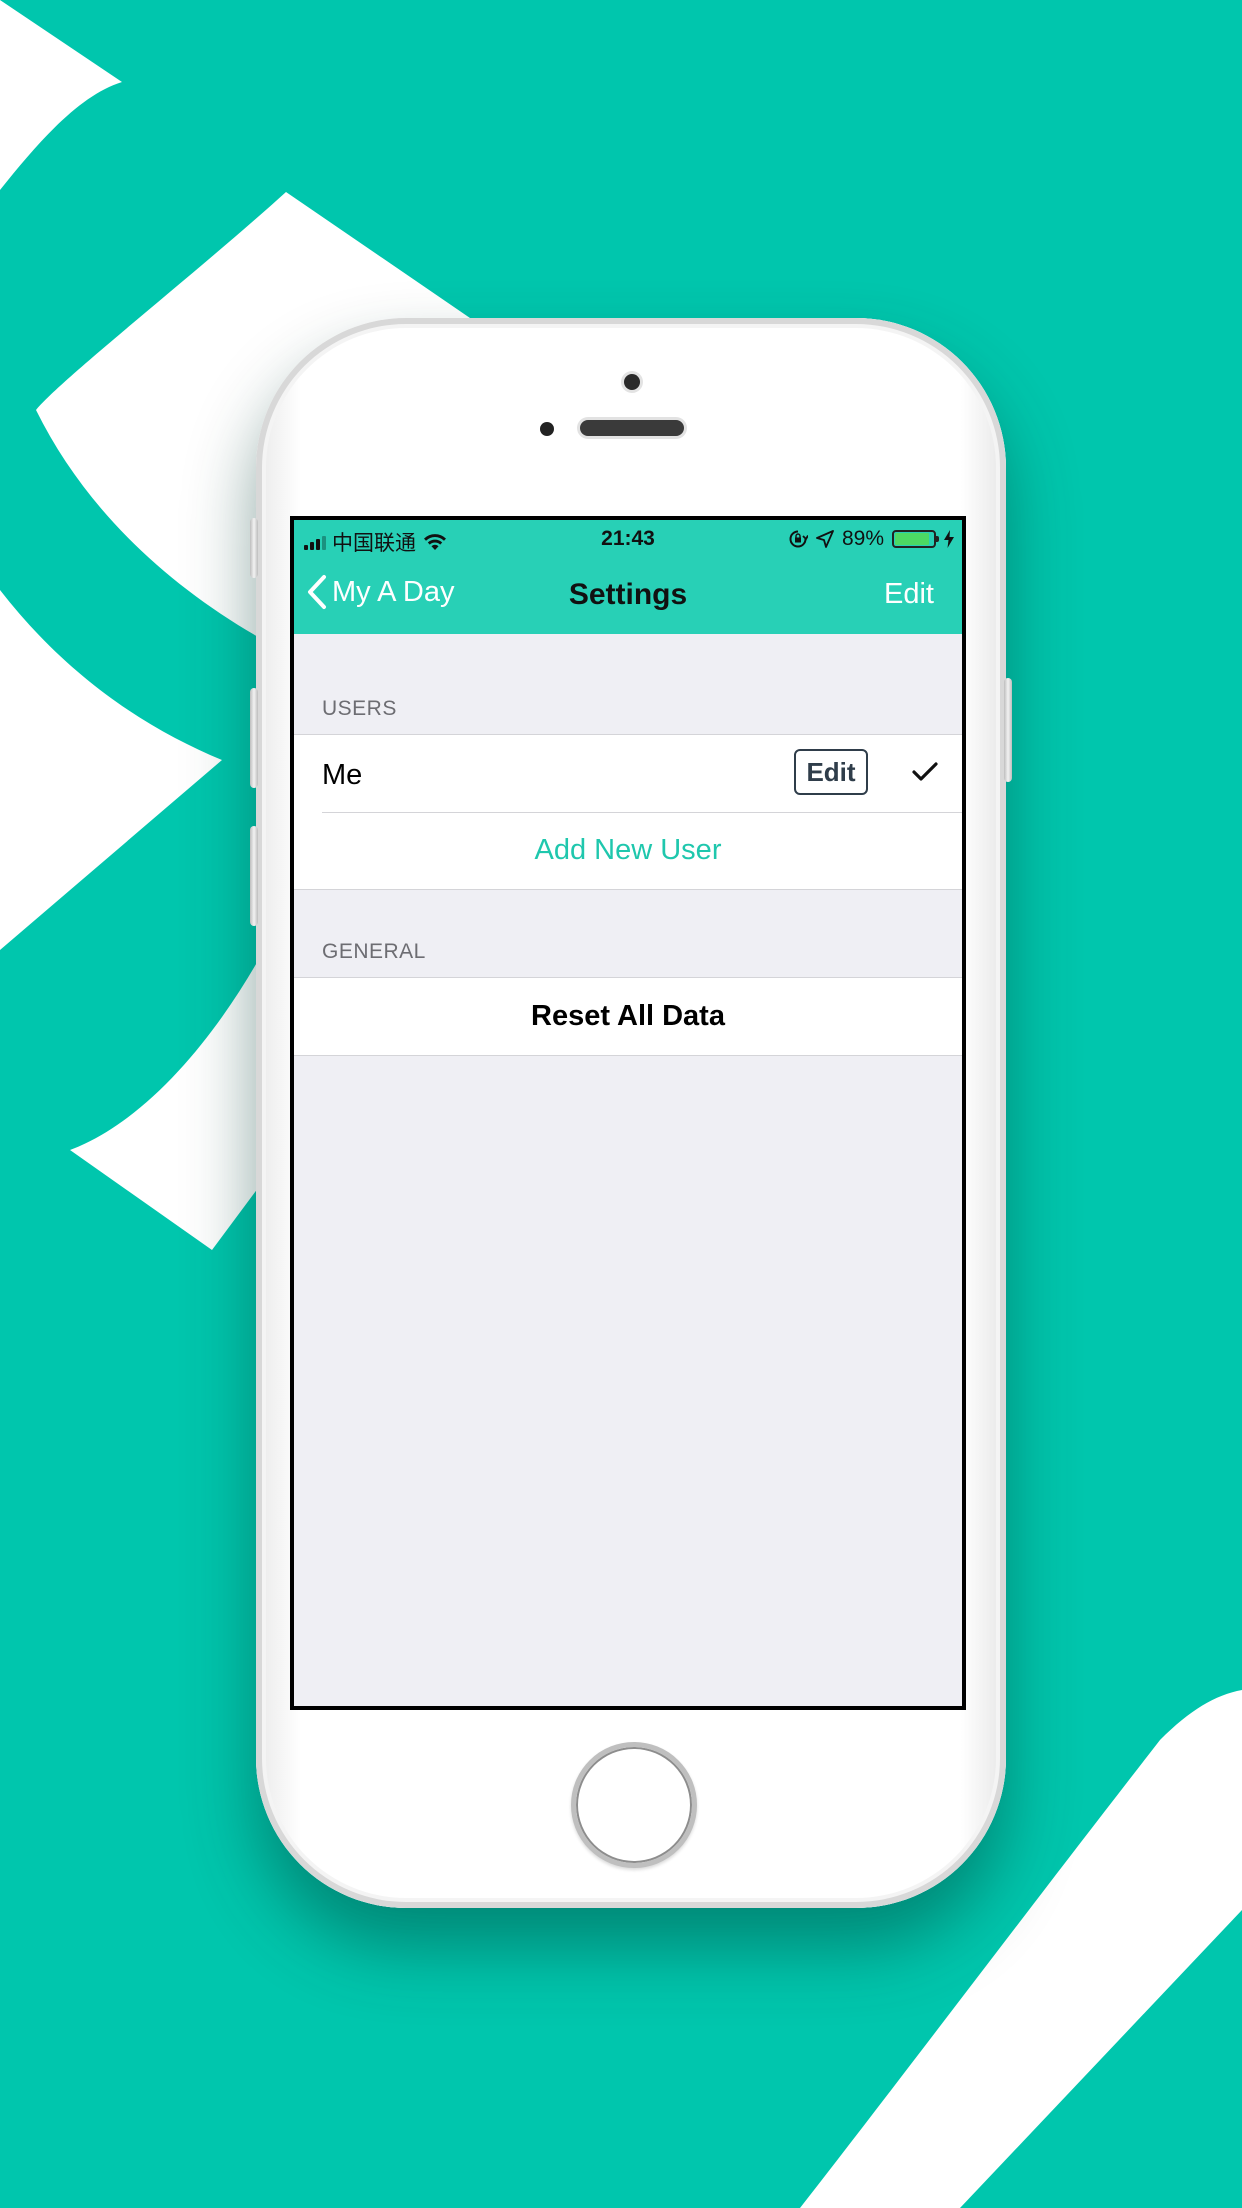  What do you see at coordinates (374, 951) in the screenshot?
I see `section-header-general: GENERAL` at bounding box center [374, 951].